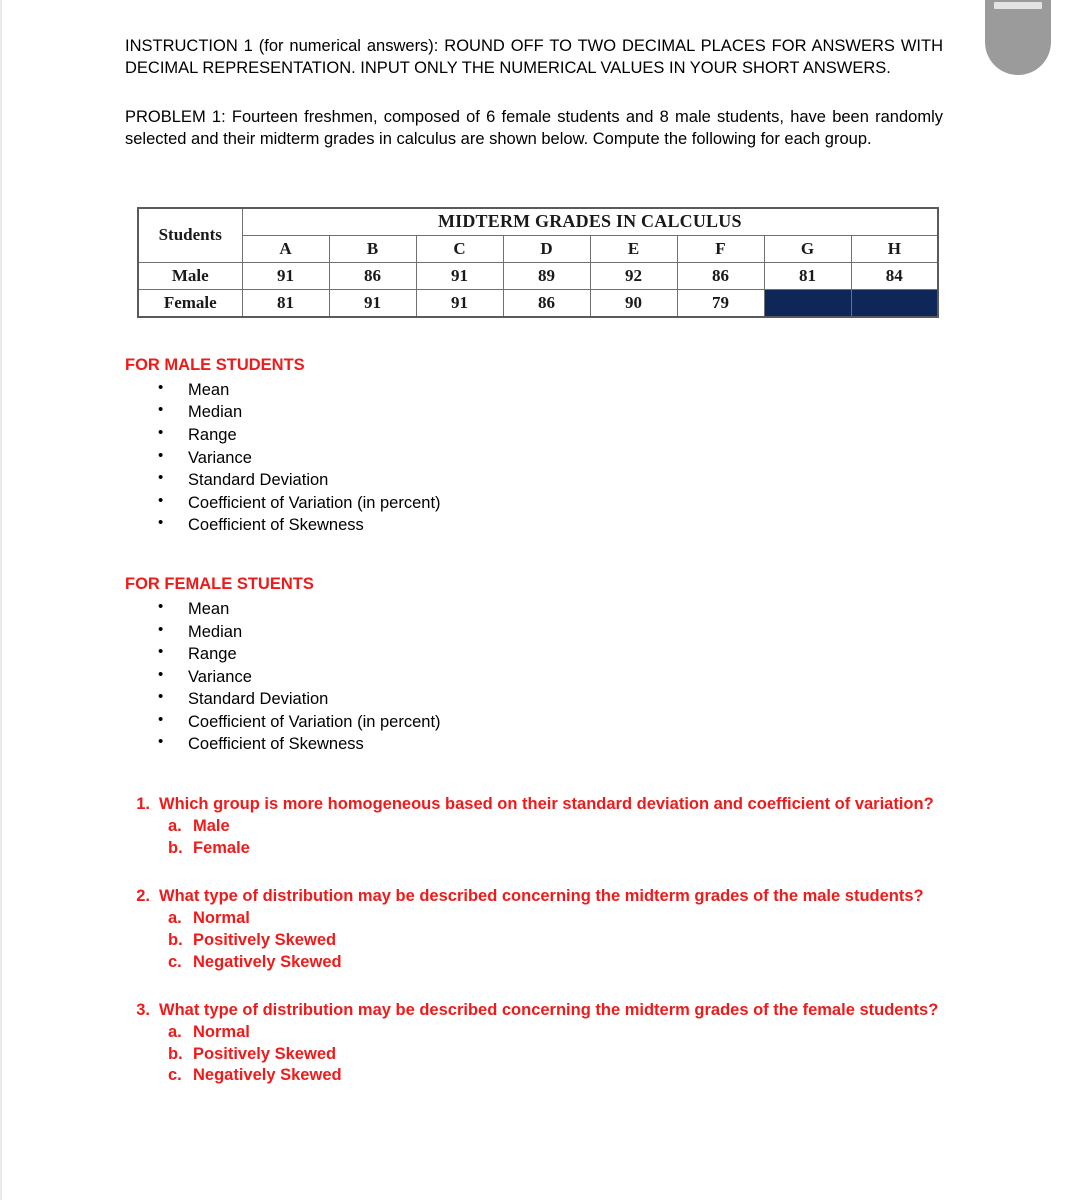 The width and height of the screenshot is (1068, 1200). Describe the element at coordinates (143, 1009) in the screenshot. I see `question-3-number: 3.` at that location.